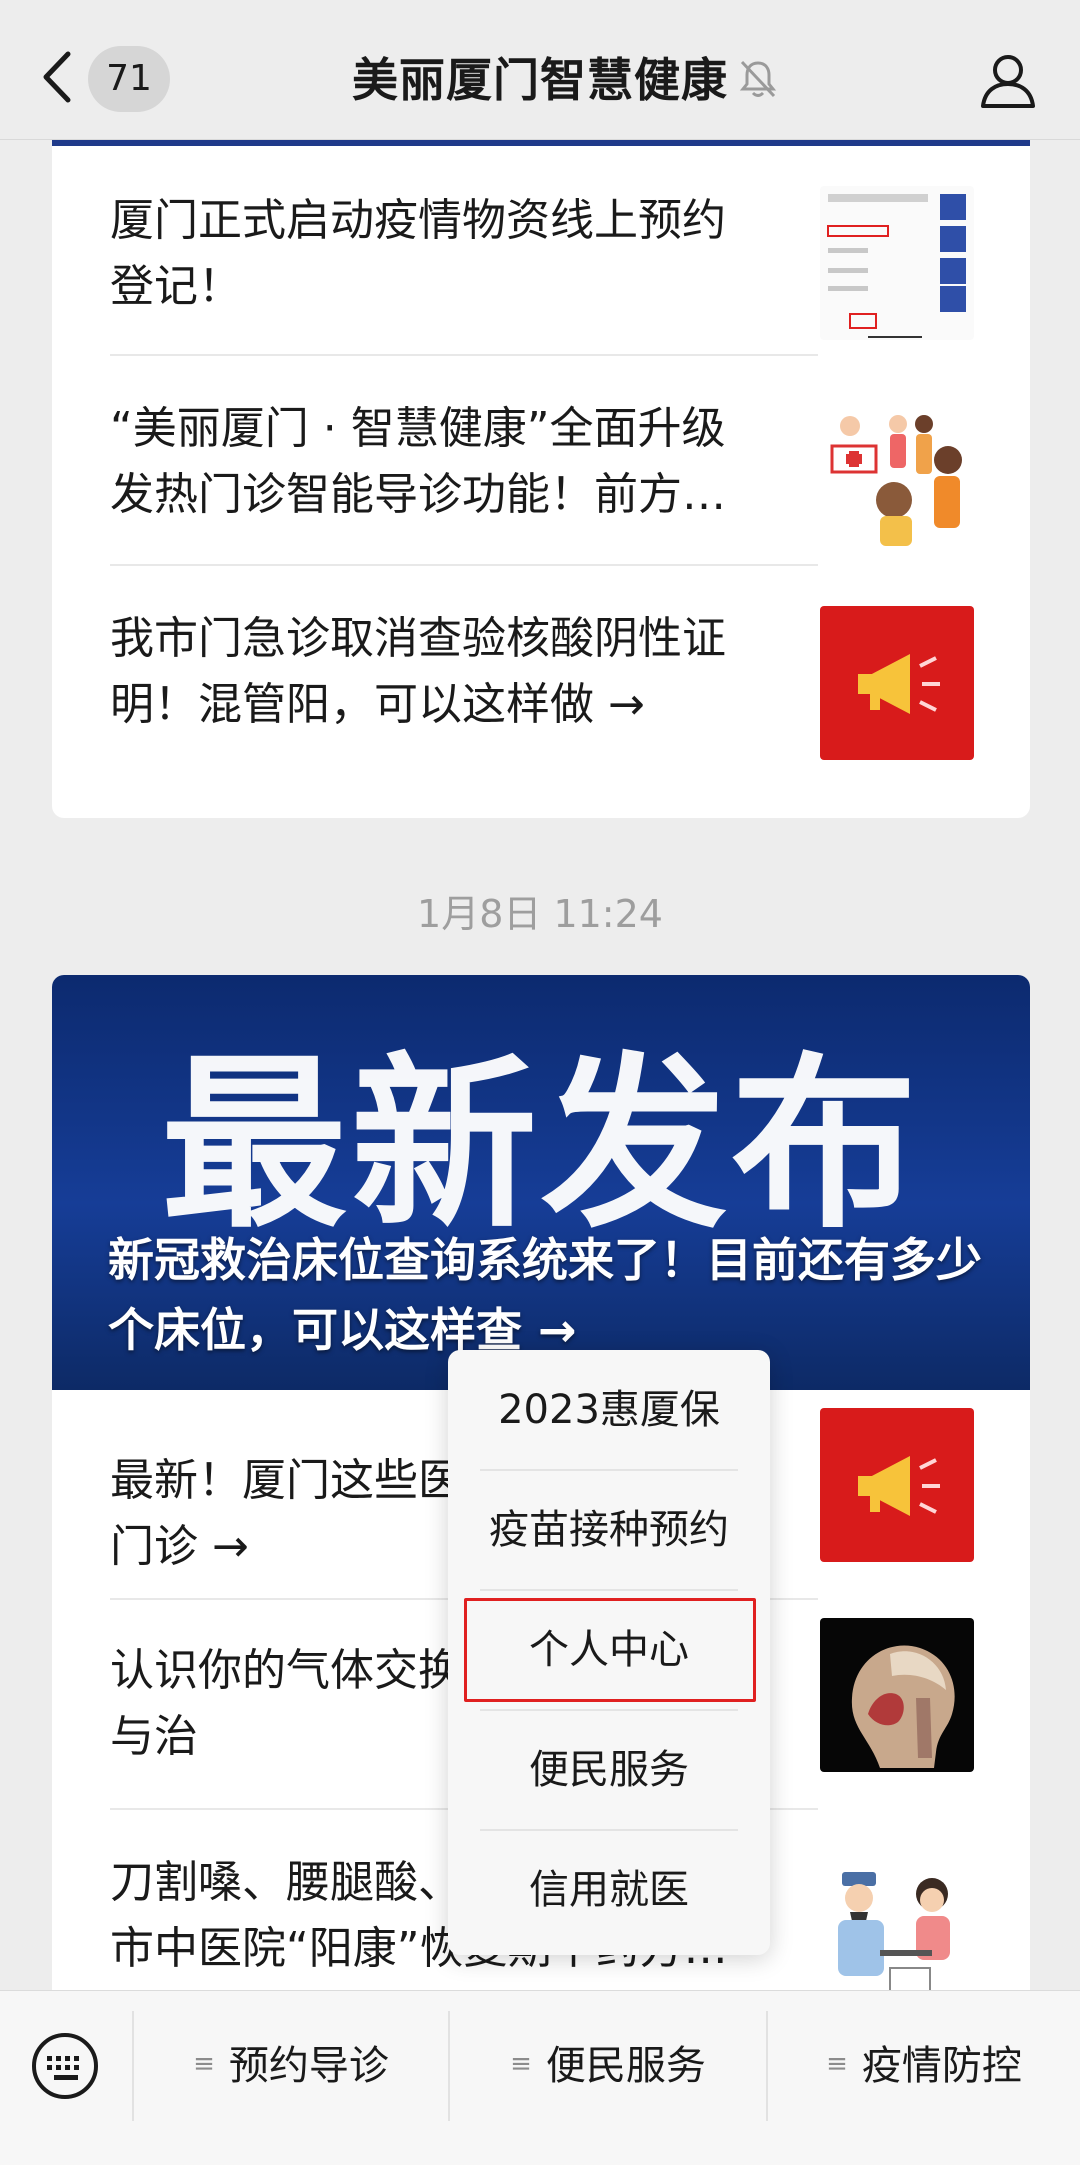 The image size is (1080, 2165). I want to click on bottom-menu-bar: ≡ 预约导诊 ≡ 便民服务 ≡ 疫情防控, so click(540, 2077).